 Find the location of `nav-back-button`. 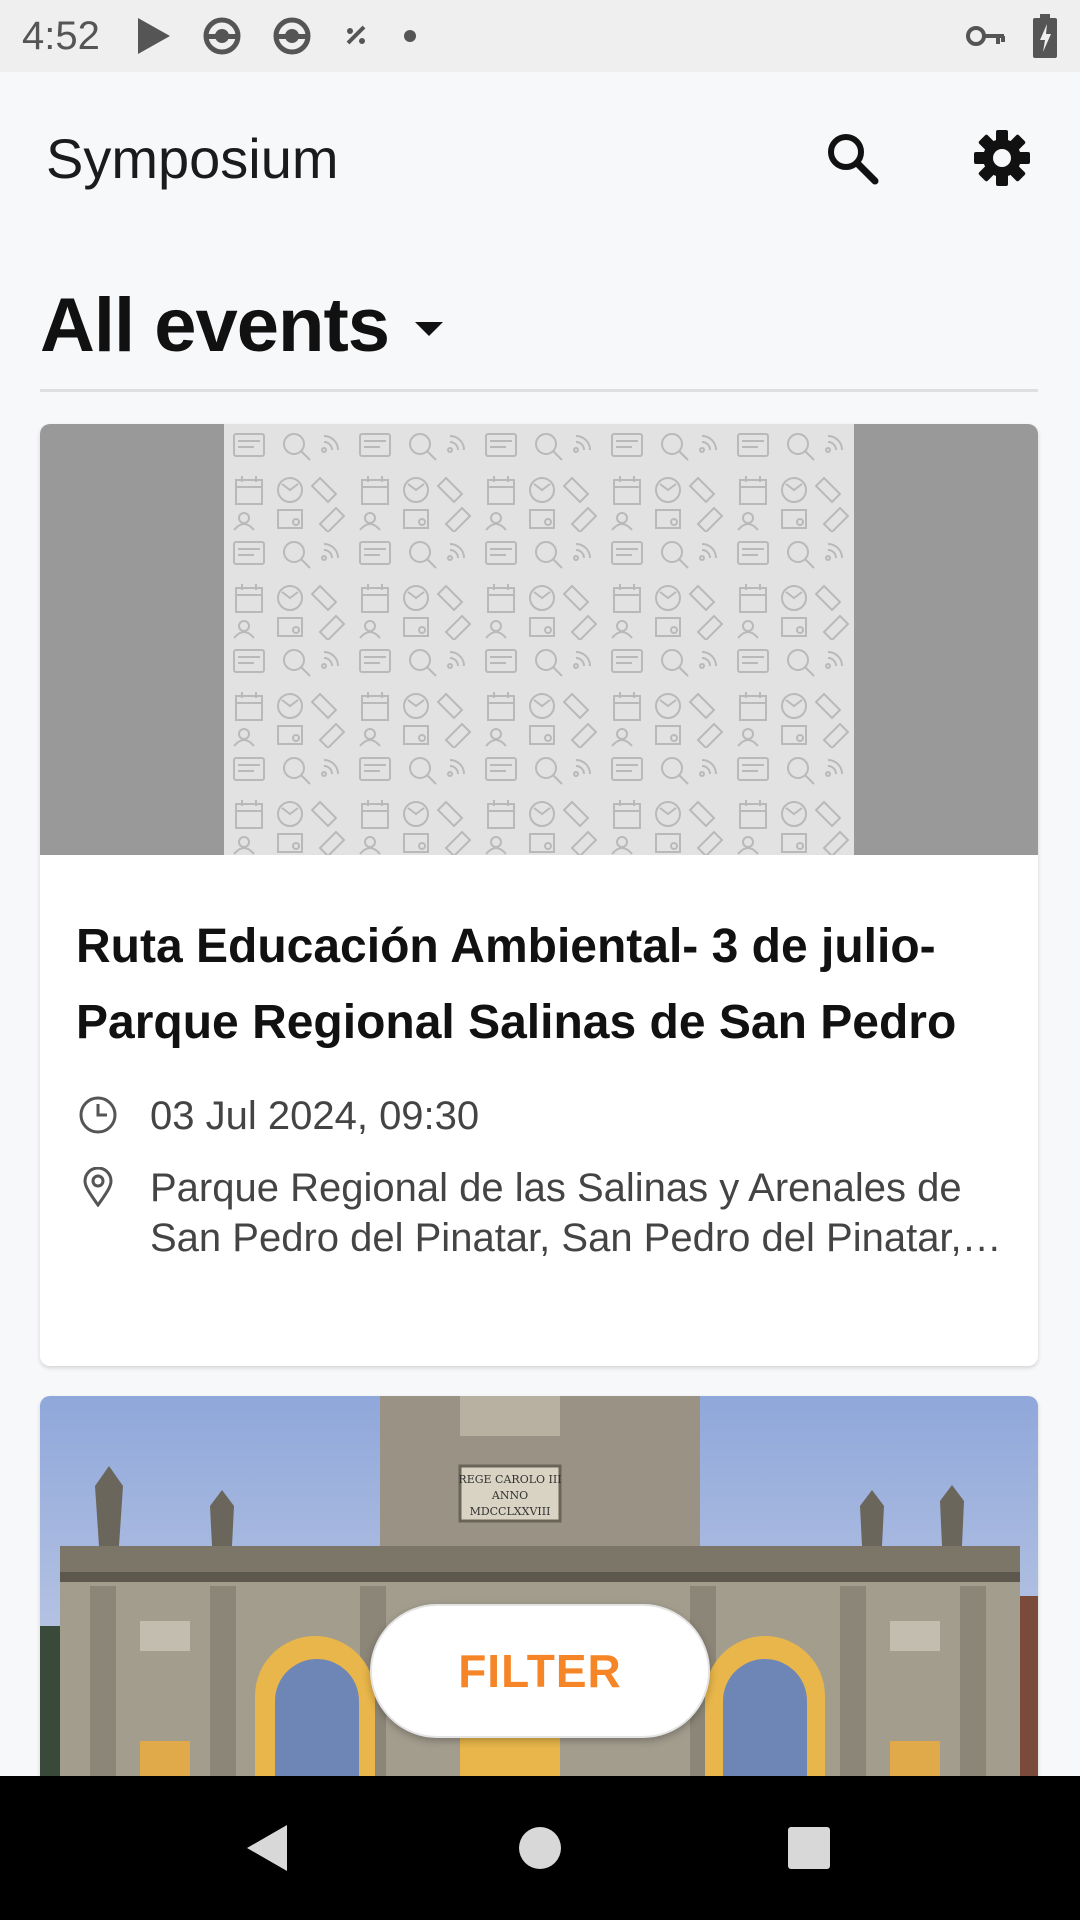

nav-back-button is located at coordinates (266, 1848).